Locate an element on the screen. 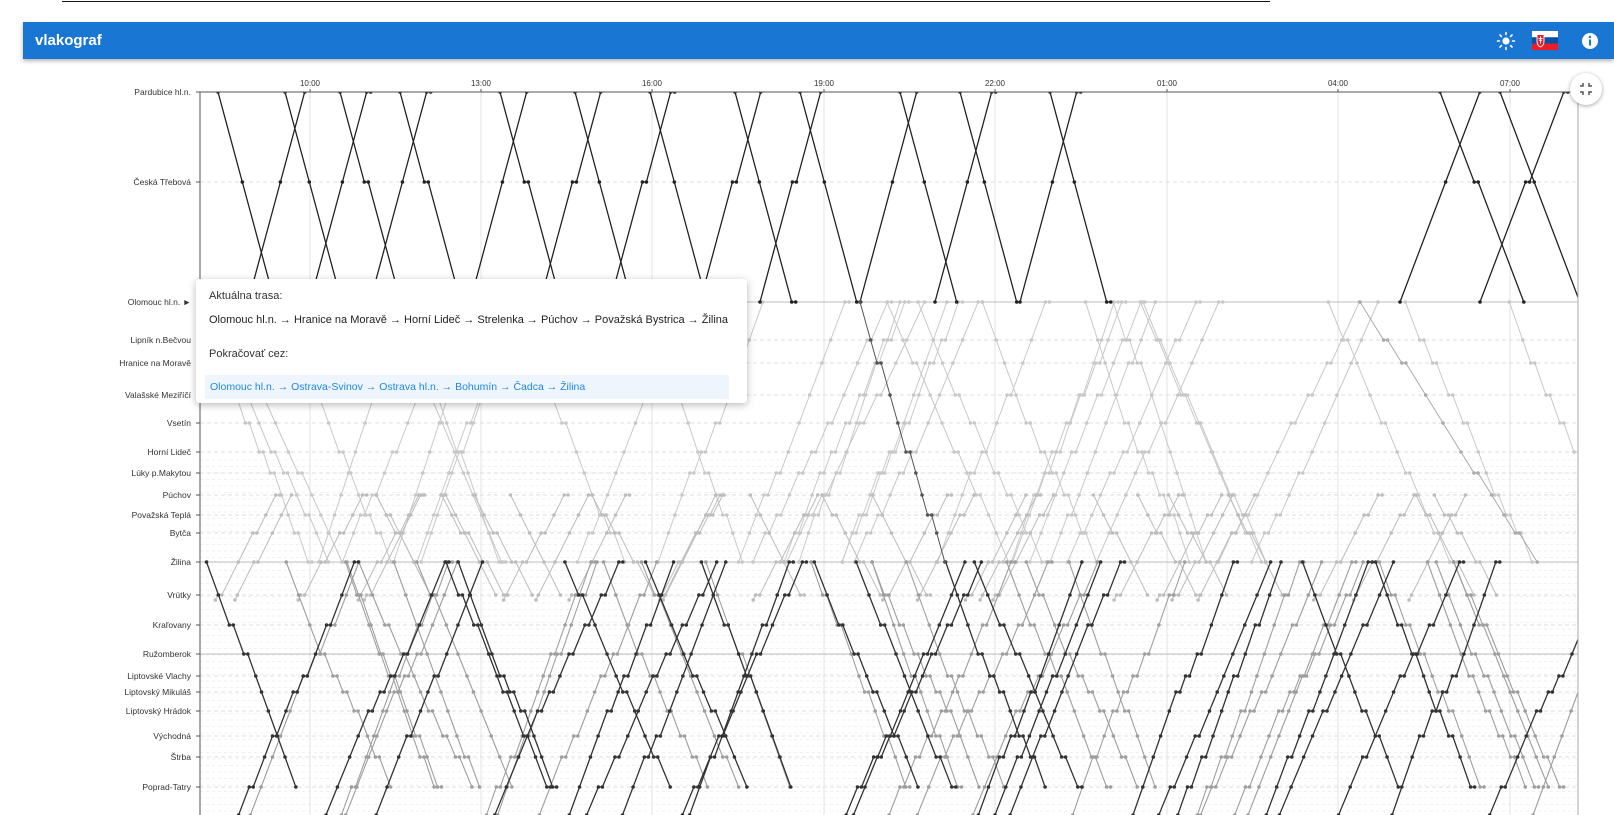 The height and width of the screenshot is (815, 1614). station-label: Česká Třebová is located at coordinates (163, 182).